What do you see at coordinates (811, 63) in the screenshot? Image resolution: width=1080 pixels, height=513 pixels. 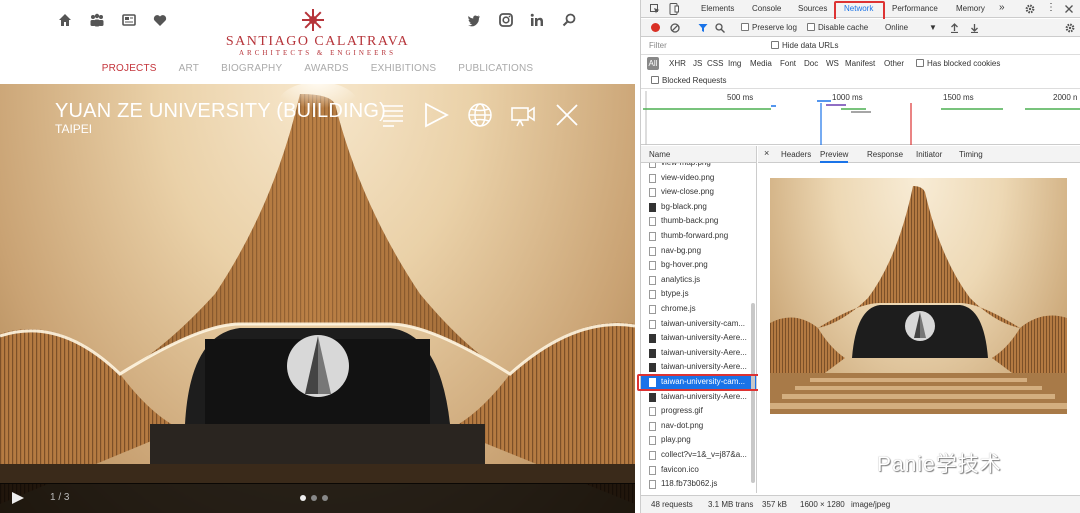 I see `type-doc: Doc` at bounding box center [811, 63].